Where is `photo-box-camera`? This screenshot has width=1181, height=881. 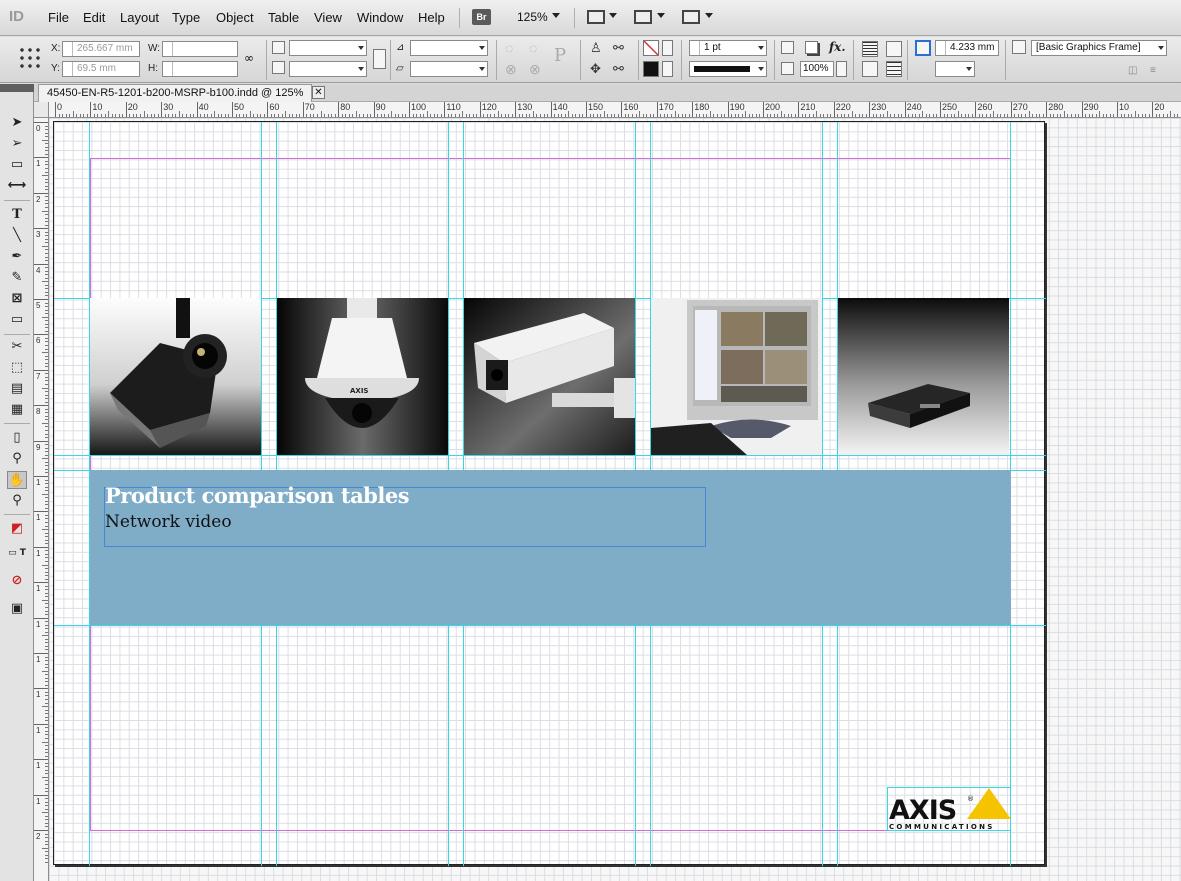
photo-box-camera is located at coordinates (549, 376).